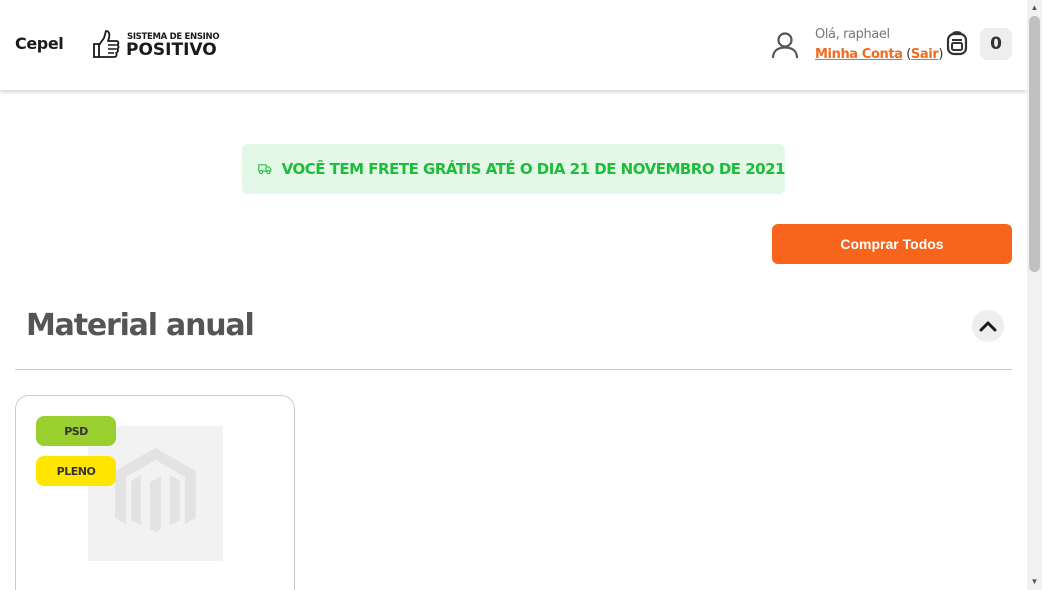  Describe the element at coordinates (957, 43) in the screenshot. I see `backpack-icon` at that location.